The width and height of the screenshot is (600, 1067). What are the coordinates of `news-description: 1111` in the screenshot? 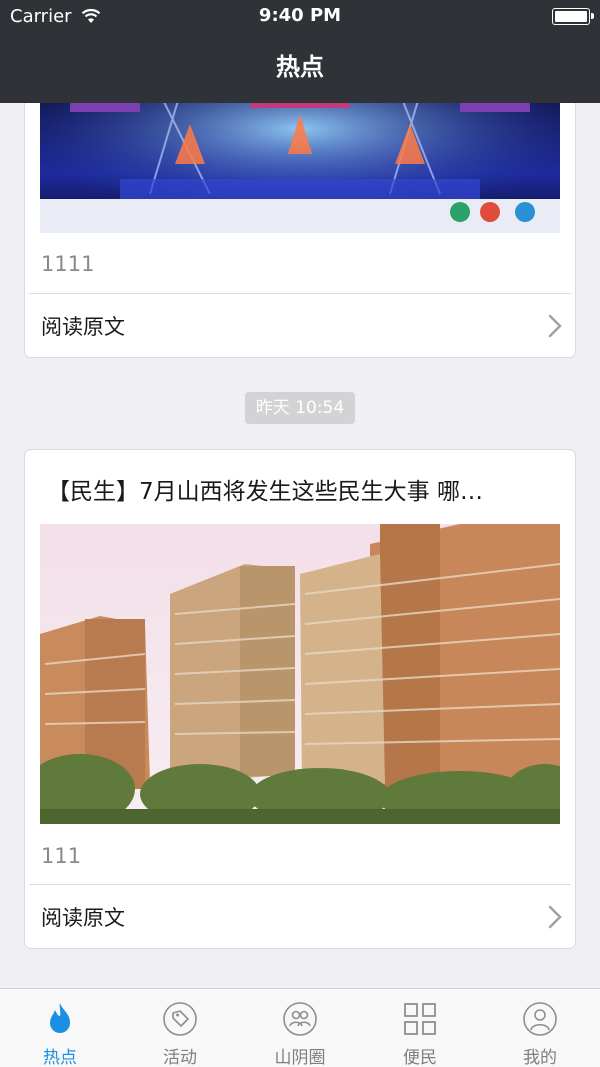 It's located at (68, 264).